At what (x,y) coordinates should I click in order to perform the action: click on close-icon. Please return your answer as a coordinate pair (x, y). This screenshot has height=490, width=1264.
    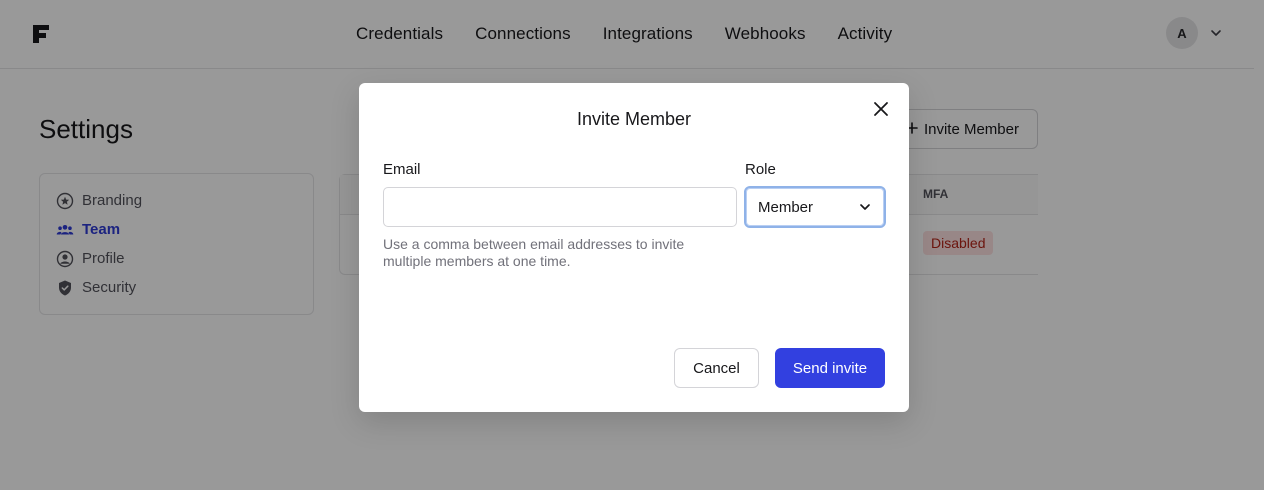
    Looking at the image, I should click on (881, 109).